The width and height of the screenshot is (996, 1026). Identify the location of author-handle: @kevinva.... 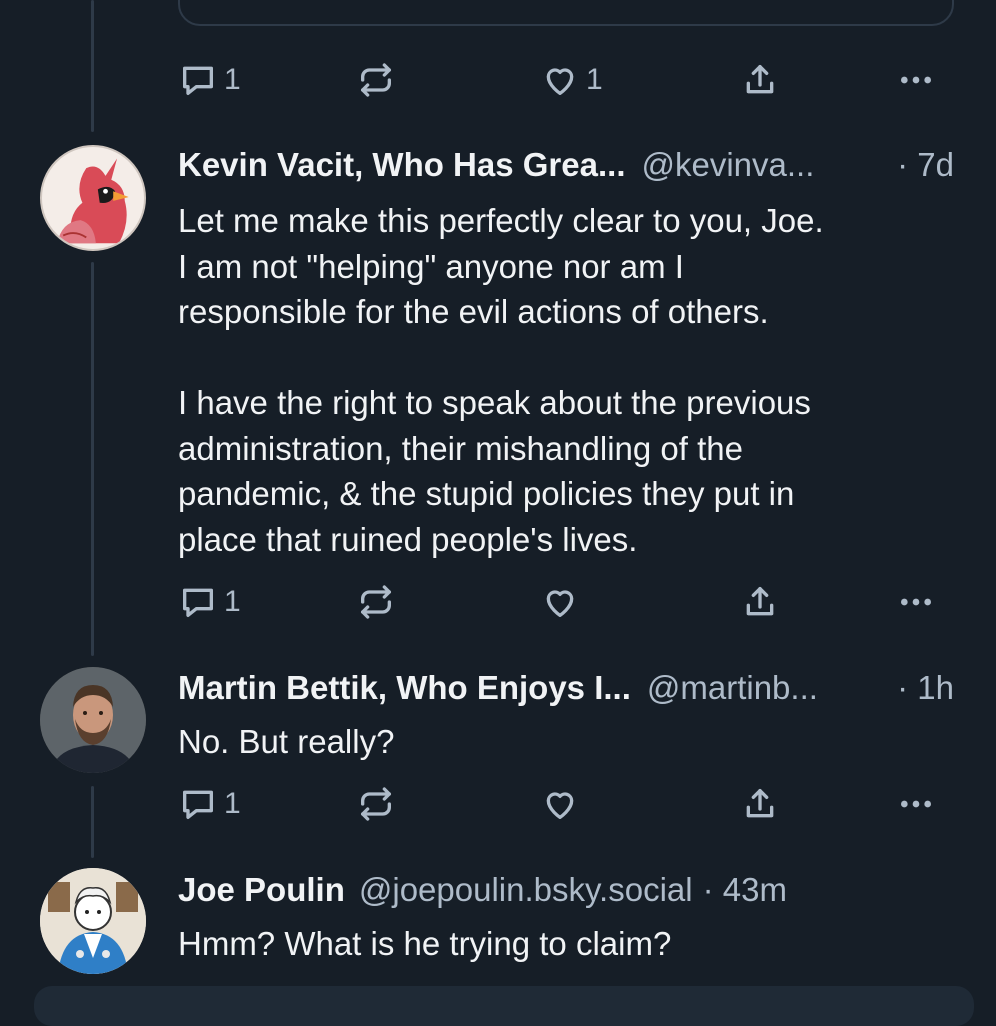
(727, 165).